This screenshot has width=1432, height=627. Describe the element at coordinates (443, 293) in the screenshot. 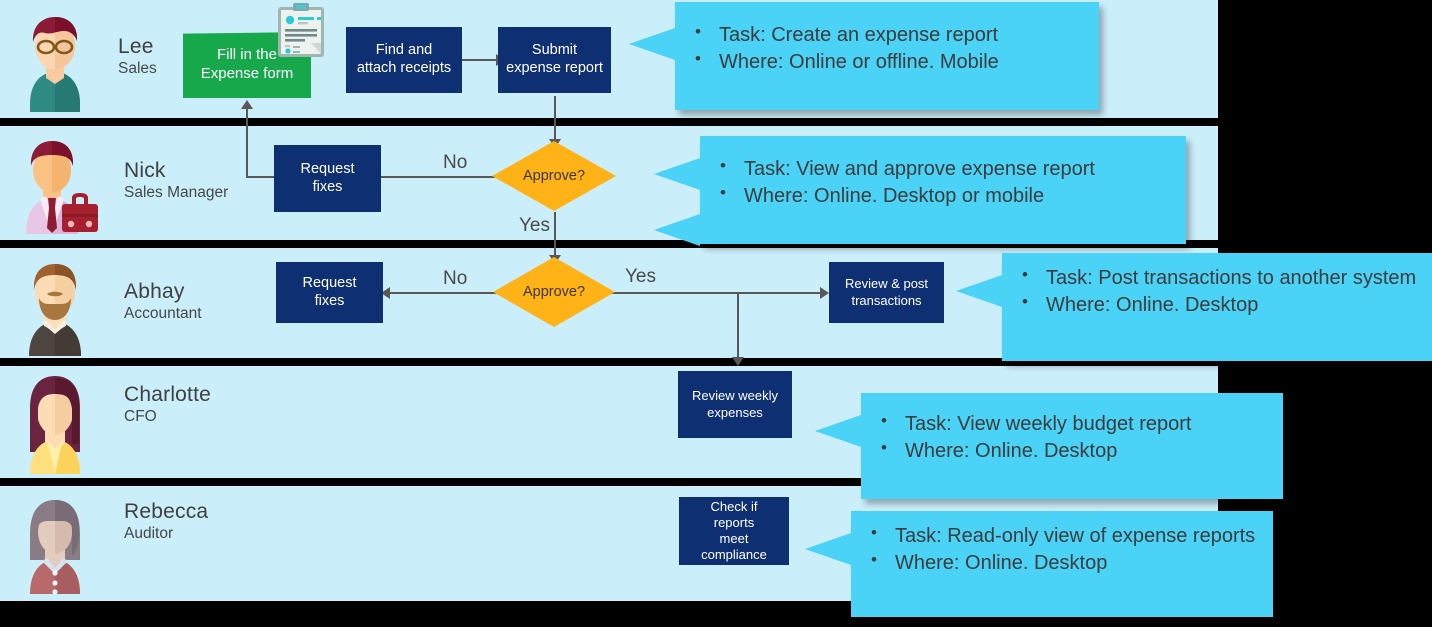

I see `connector-accountant-no` at that location.